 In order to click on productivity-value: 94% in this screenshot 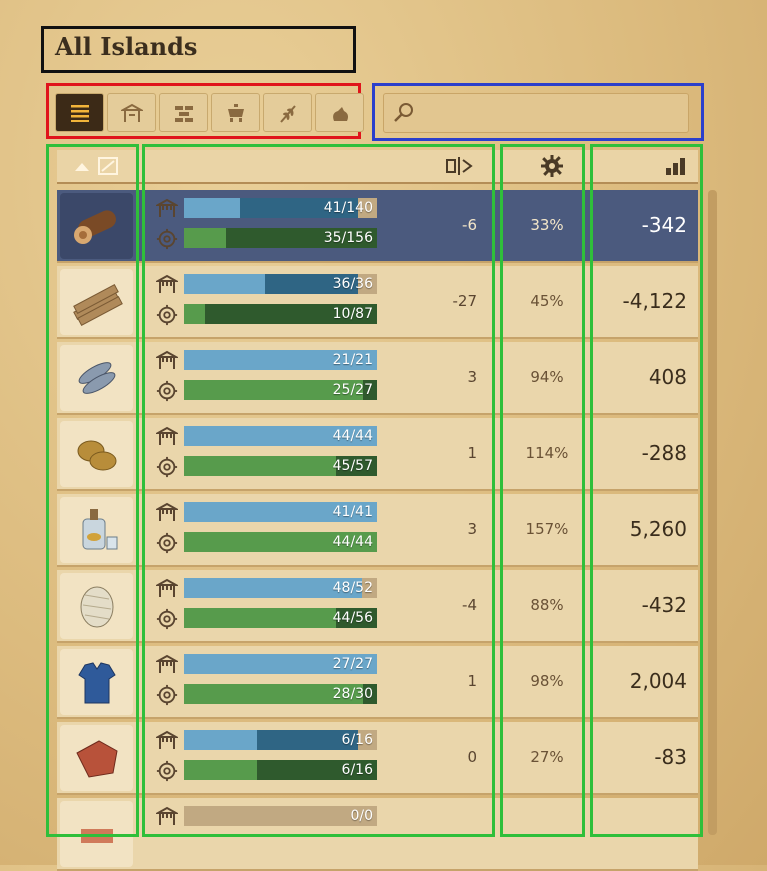, I will do `click(547, 377)`.